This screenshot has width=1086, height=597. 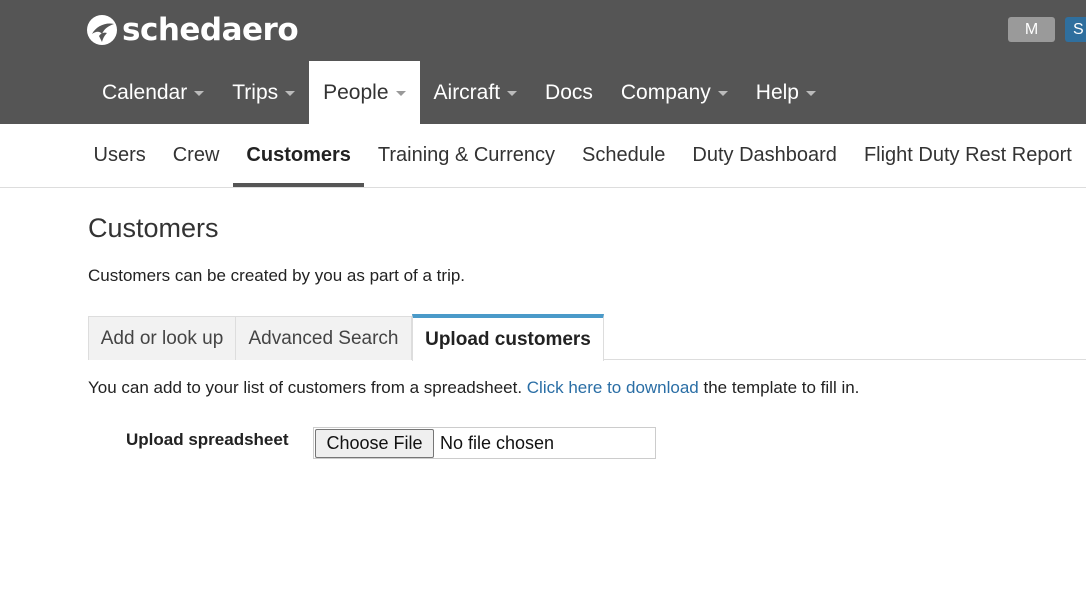 What do you see at coordinates (102, 30) in the screenshot?
I see `schedaero-logo-icon` at bounding box center [102, 30].